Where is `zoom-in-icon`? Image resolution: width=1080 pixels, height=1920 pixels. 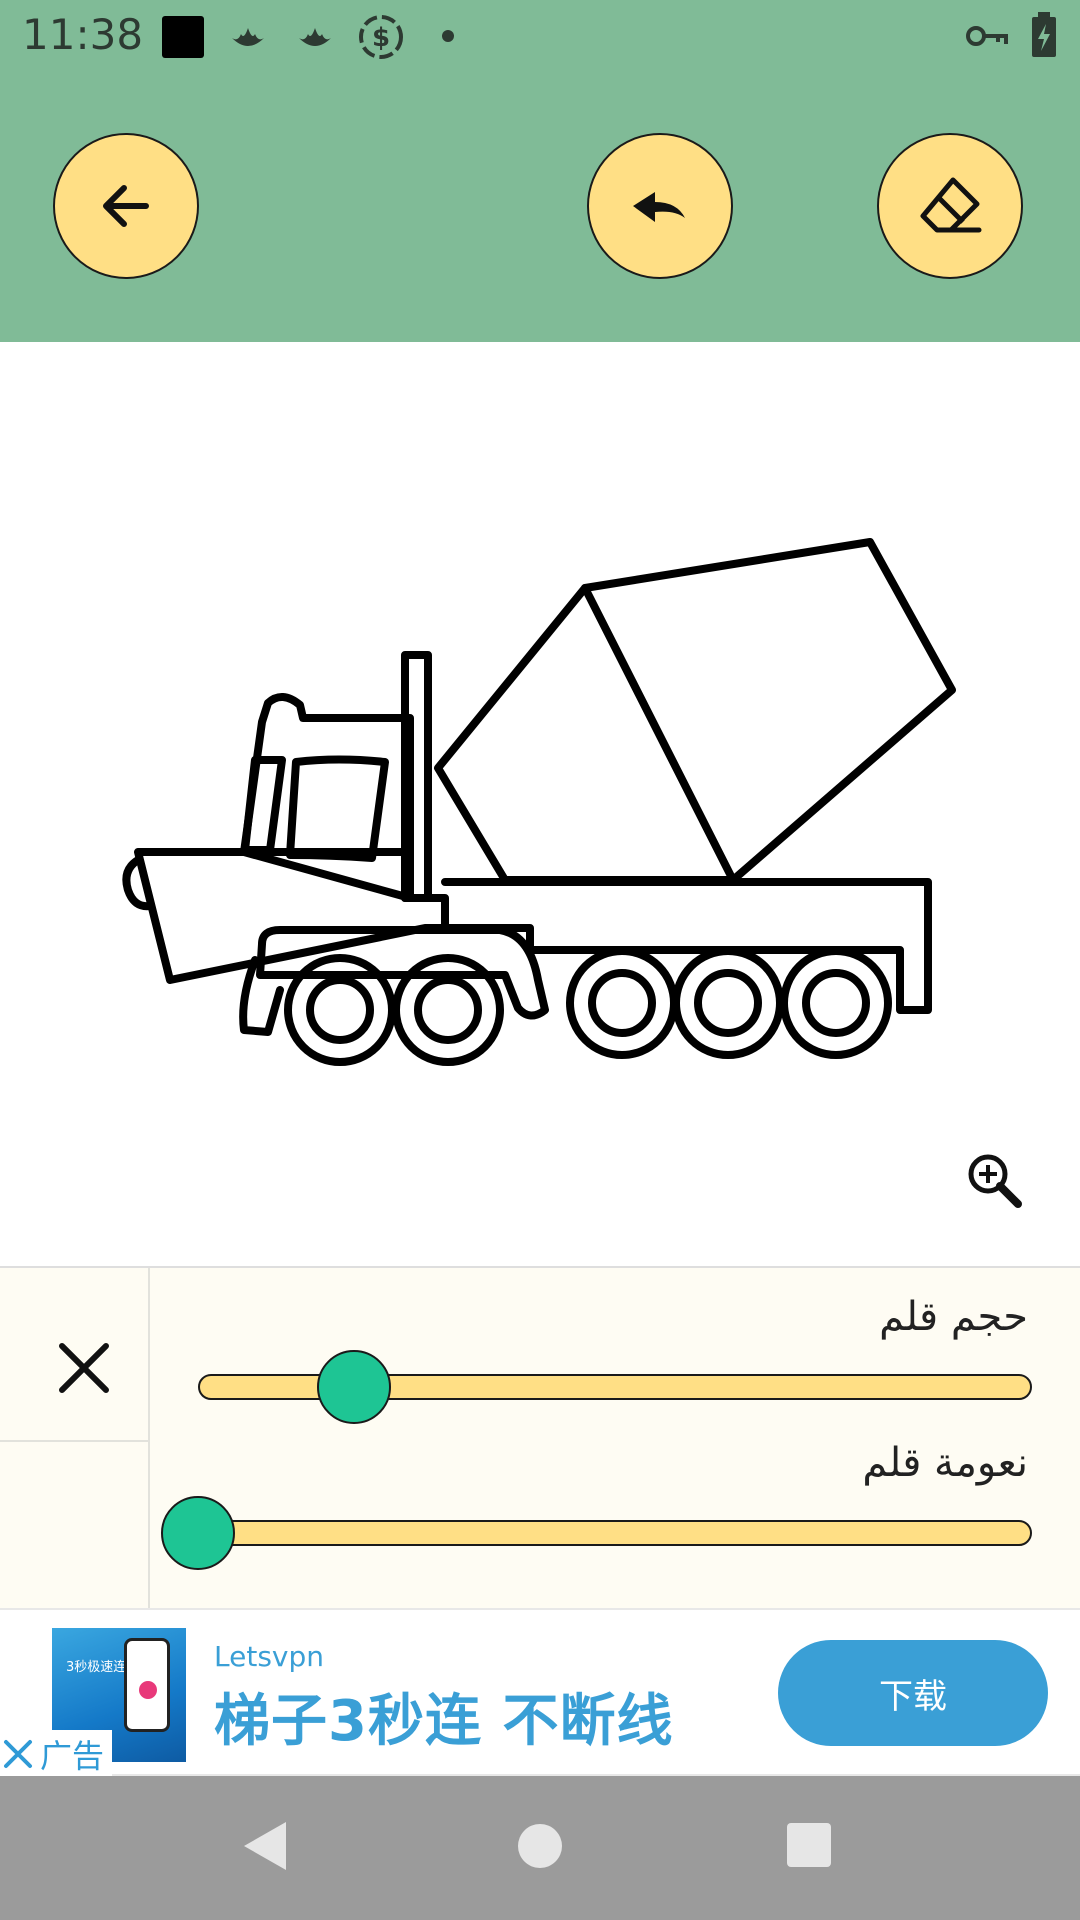
zoom-in-icon is located at coordinates (995, 1181).